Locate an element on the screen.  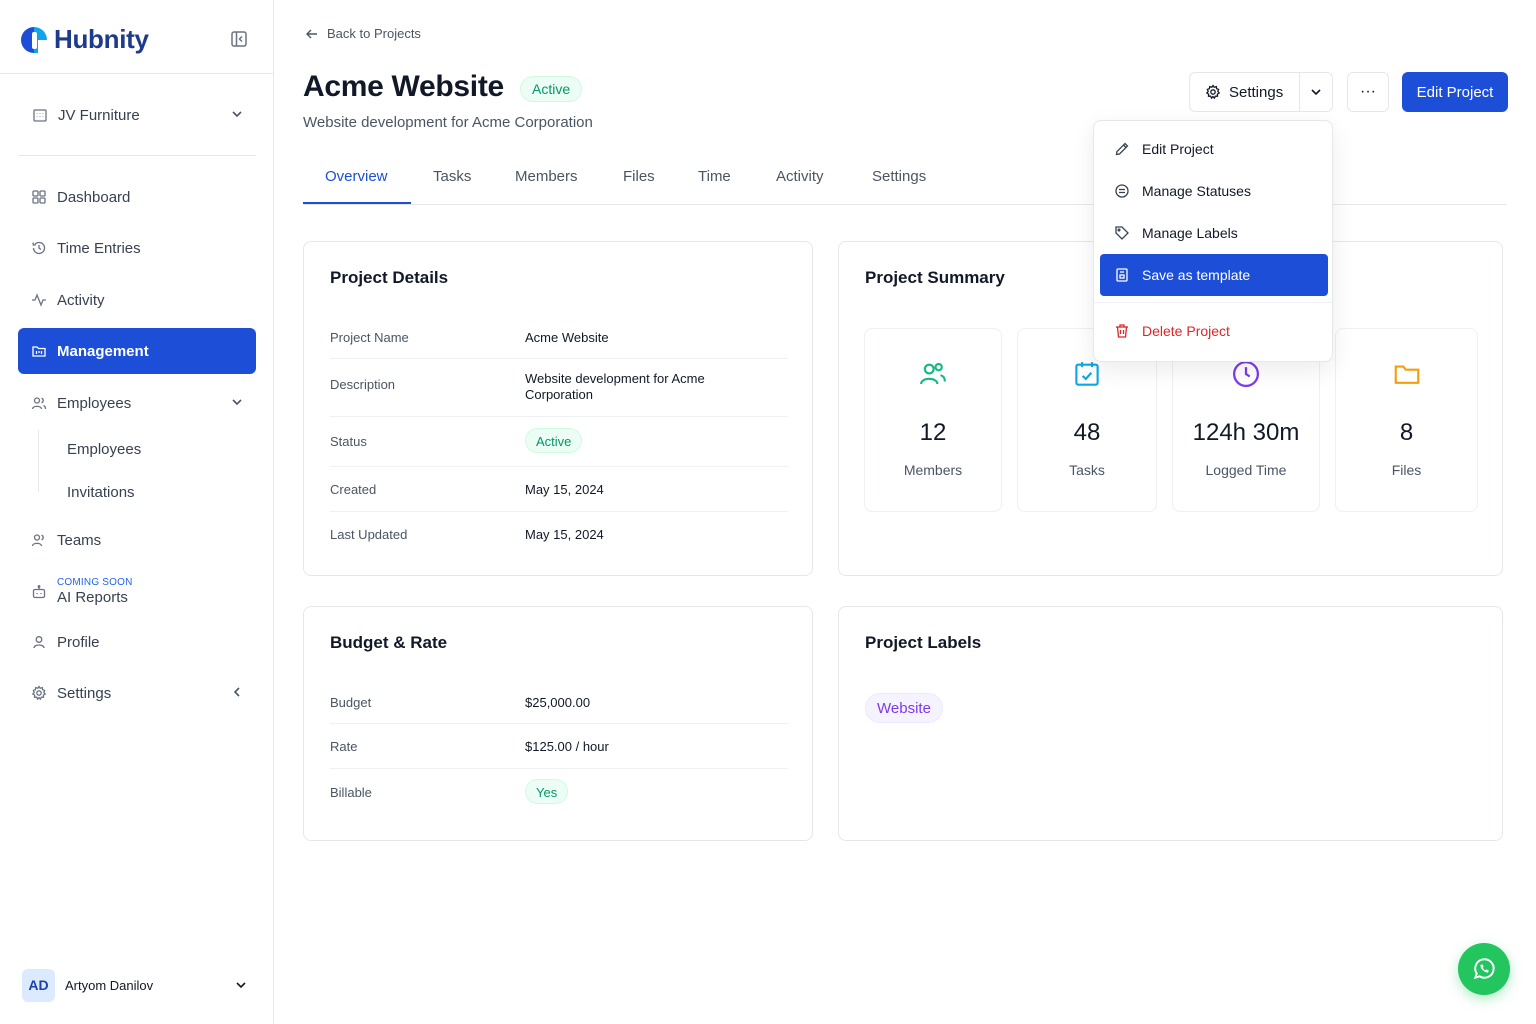
sidebar-item-label: Time Entries is located at coordinates (99, 248).